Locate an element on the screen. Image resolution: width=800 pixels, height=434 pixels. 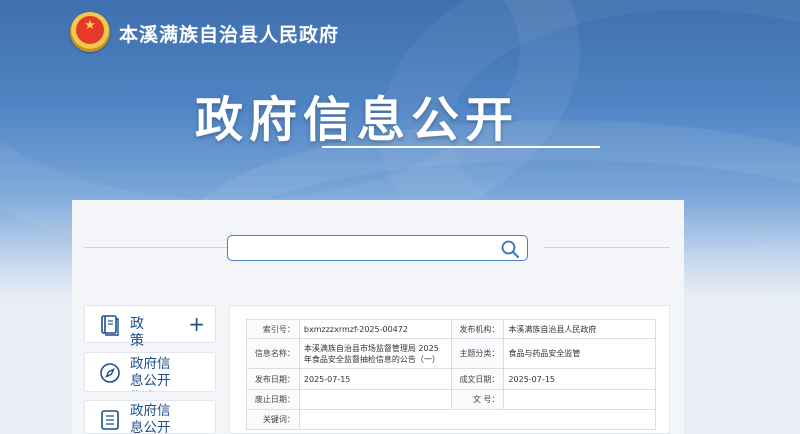
topic-label: 主题分类： is located at coordinates (477, 353).